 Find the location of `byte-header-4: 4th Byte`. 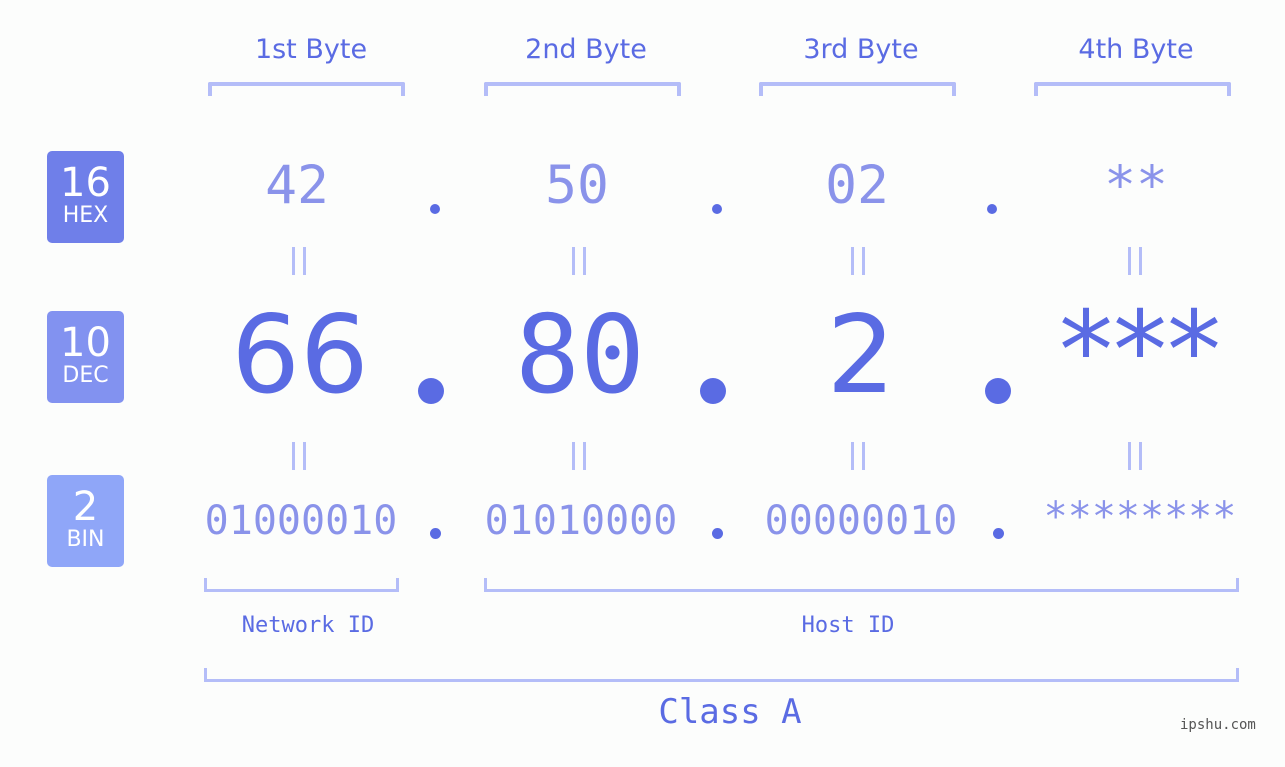

byte-header-4: 4th Byte is located at coordinates (1136, 49).